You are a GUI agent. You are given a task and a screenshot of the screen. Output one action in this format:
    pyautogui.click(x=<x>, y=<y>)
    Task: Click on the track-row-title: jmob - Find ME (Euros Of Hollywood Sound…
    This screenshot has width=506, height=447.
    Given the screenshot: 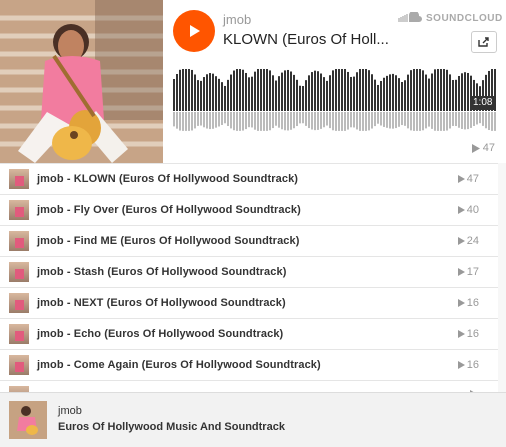 What is the action you would take?
    pyautogui.click(x=168, y=241)
    